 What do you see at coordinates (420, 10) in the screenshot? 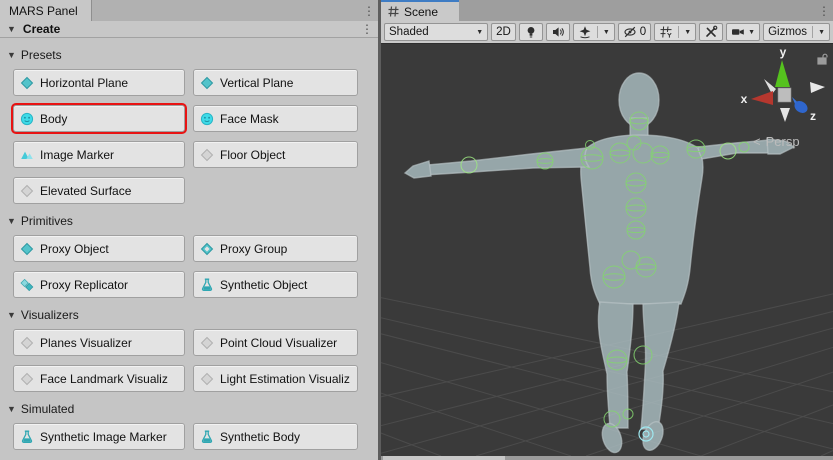
I see `tab-scene: Scene` at bounding box center [420, 10].